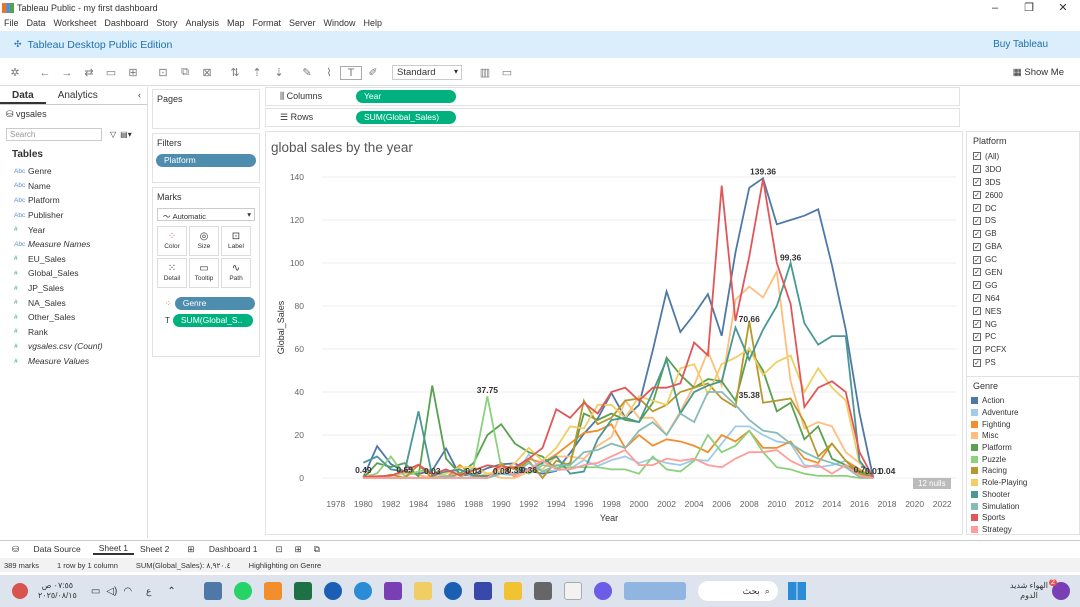 The width and height of the screenshot is (1080, 607). Describe the element at coordinates (1023, 518) in the screenshot. I see `legend-item: Sports` at that location.